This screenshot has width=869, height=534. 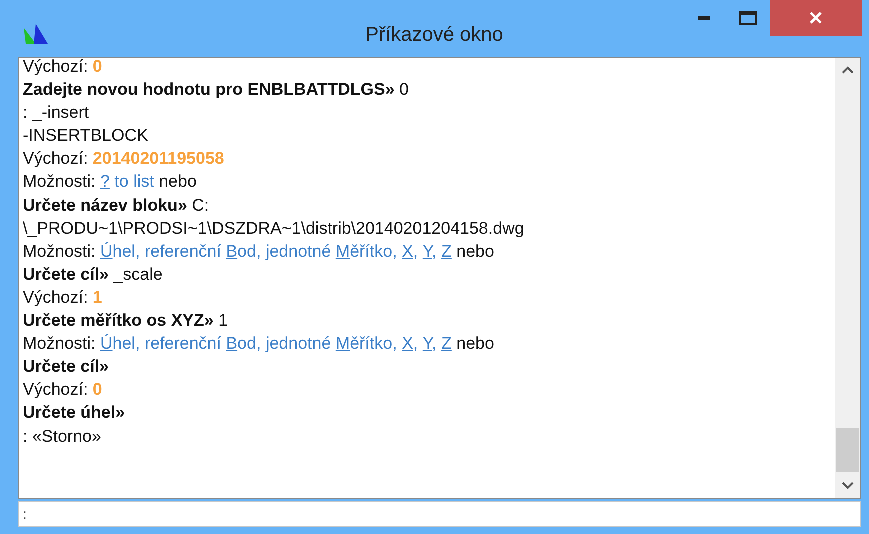 I want to click on history-line: Určete cíl», so click(x=66, y=367).